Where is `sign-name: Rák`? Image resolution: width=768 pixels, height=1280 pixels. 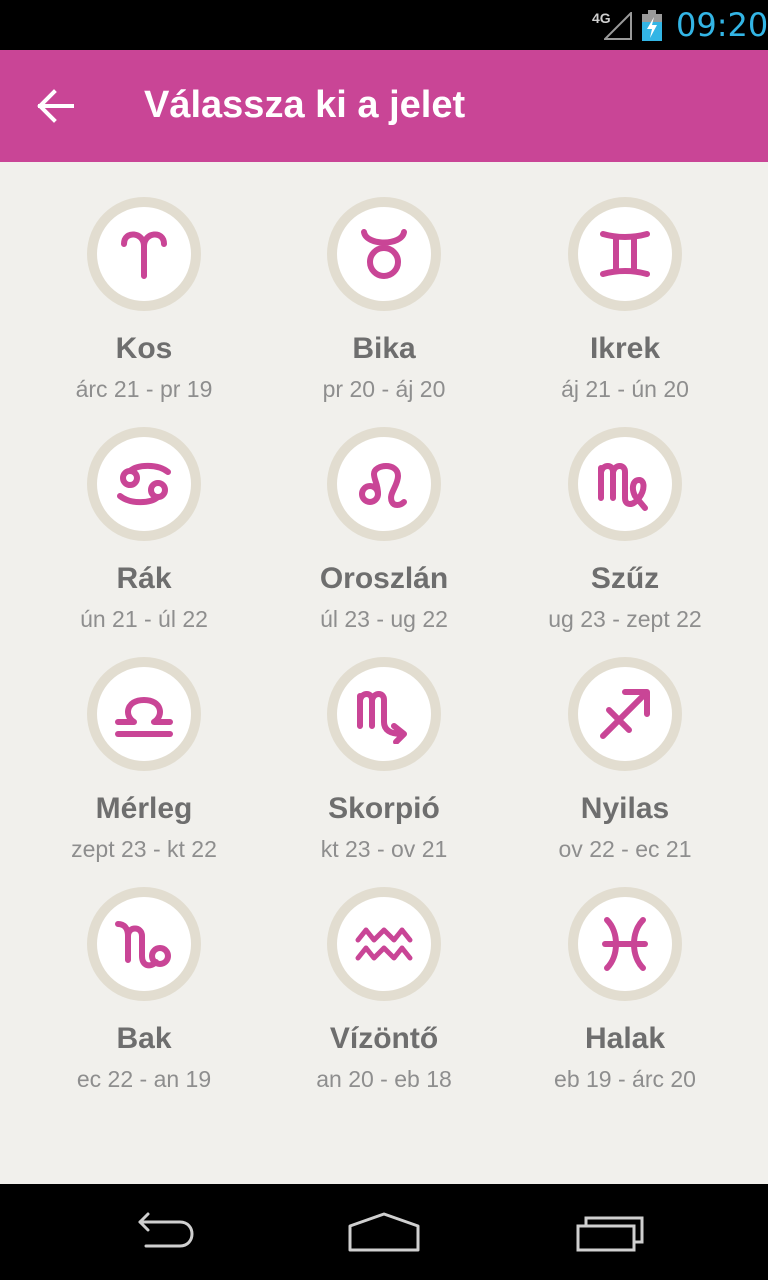
sign-name: Rák is located at coordinates (144, 578).